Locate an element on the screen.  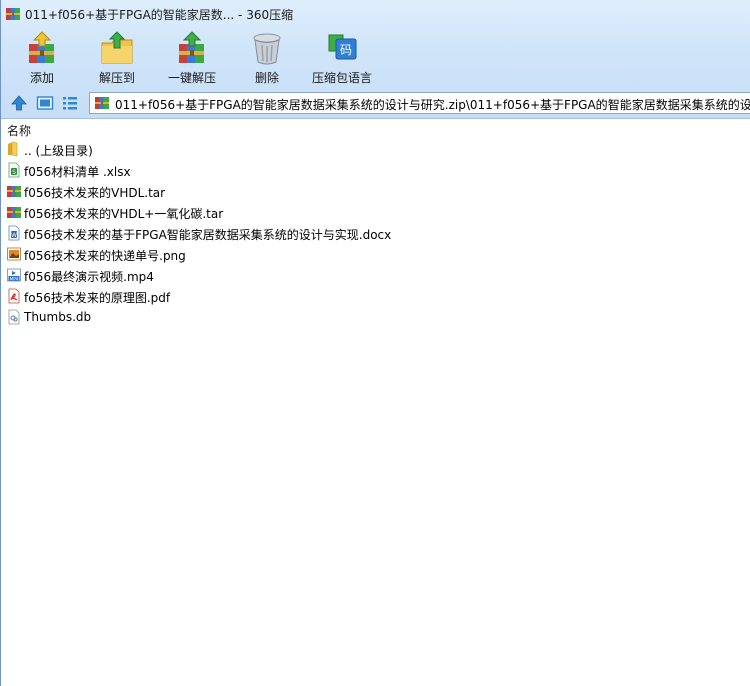
delete-button: 删除 is located at coordinates (267, 58).